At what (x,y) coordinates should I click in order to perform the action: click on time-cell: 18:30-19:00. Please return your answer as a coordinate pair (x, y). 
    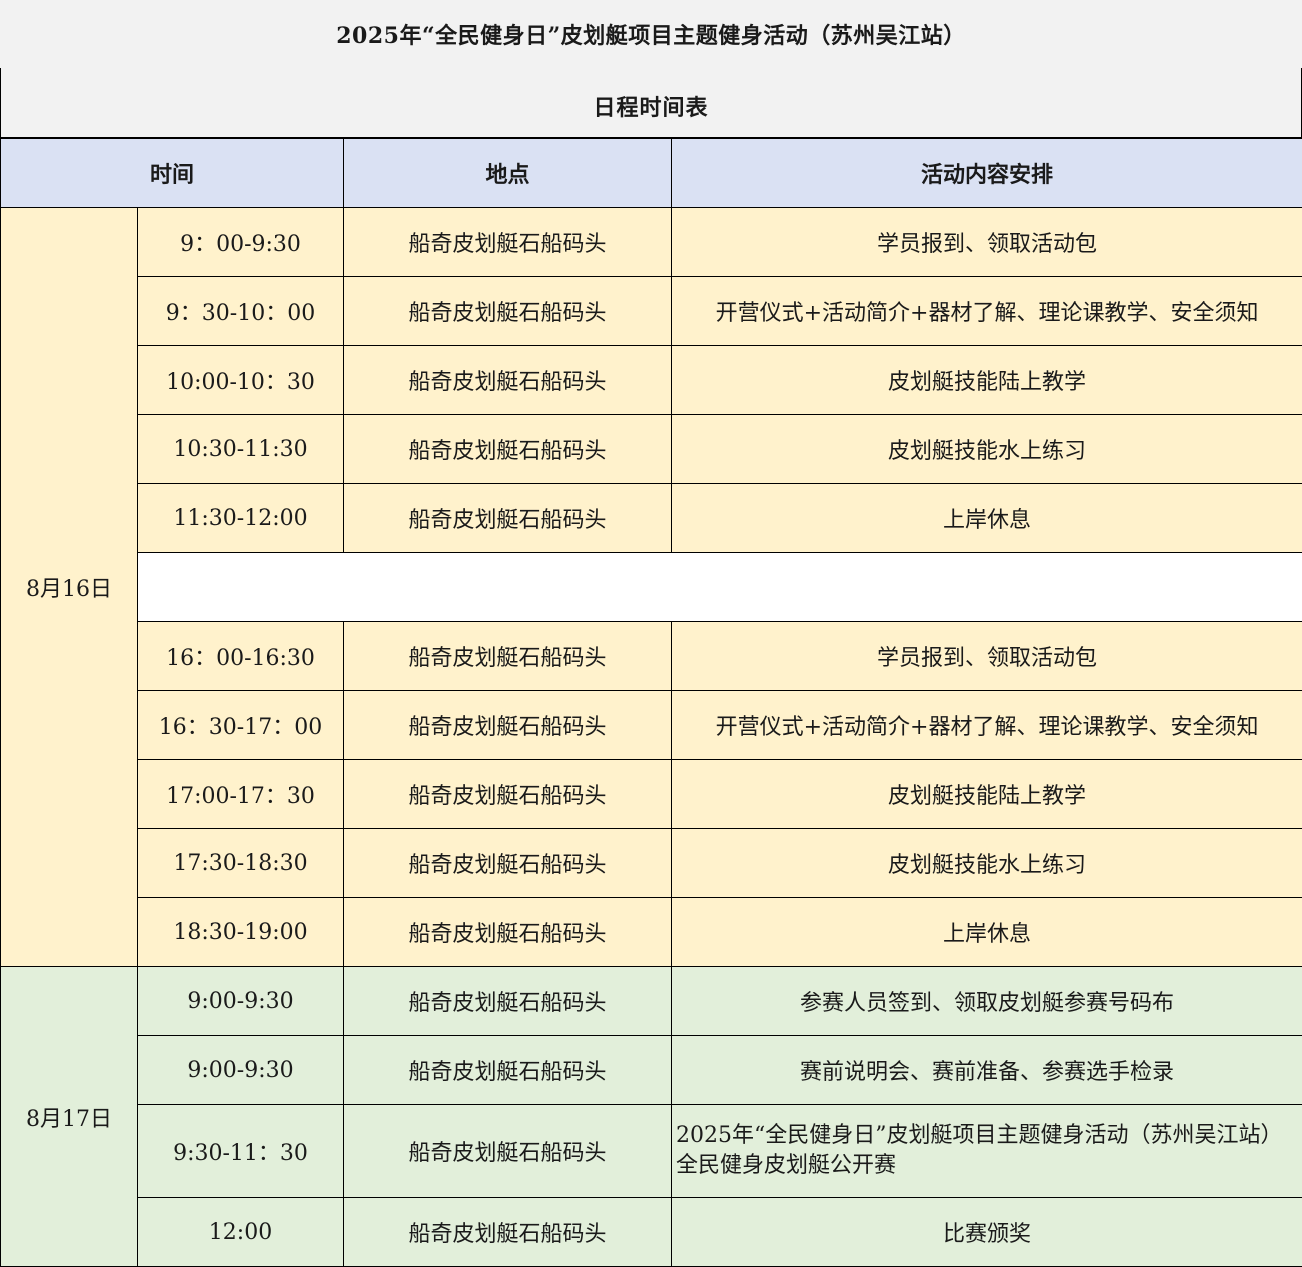
    Looking at the image, I should click on (240, 932).